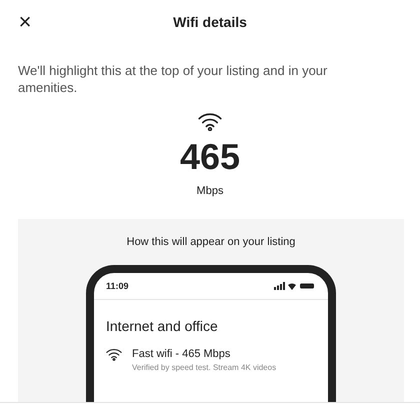  What do you see at coordinates (211, 242) in the screenshot?
I see `preview-heading: How this will appear on your listing` at bounding box center [211, 242].